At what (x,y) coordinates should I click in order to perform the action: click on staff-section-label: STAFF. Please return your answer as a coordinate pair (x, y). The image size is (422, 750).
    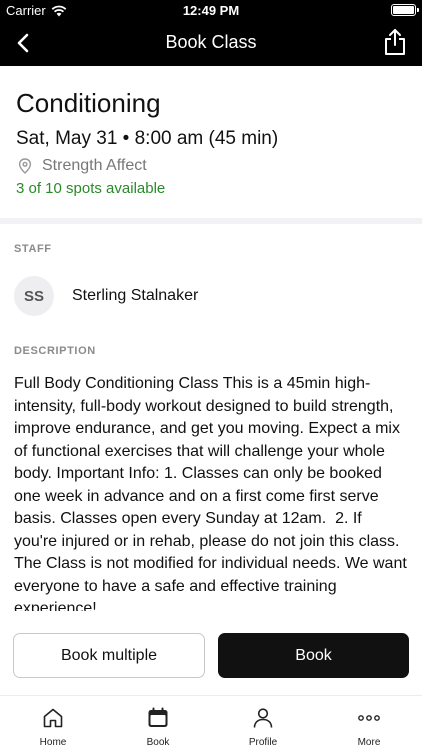
    Looking at the image, I should click on (33, 249).